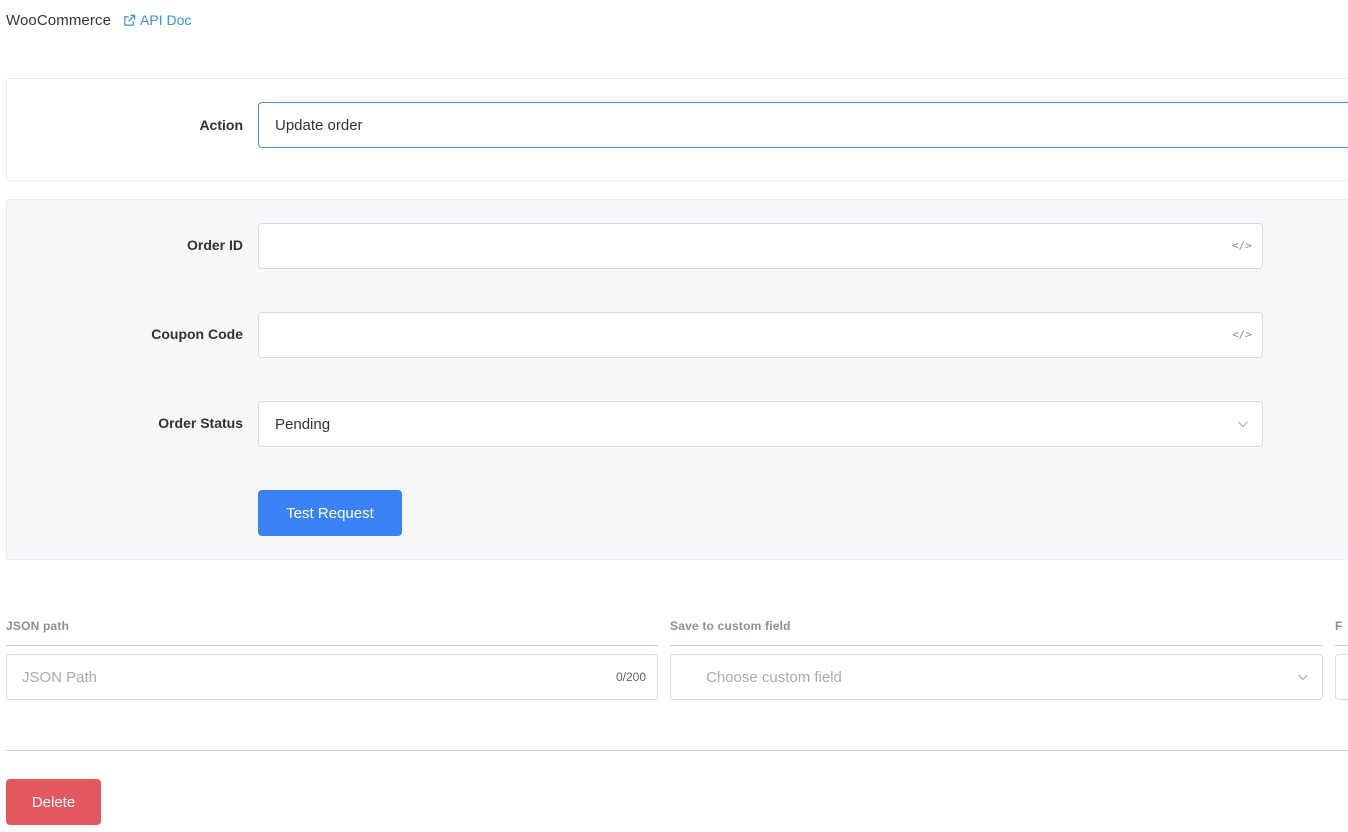  I want to click on action-card: Action Update order, so click(677, 129).